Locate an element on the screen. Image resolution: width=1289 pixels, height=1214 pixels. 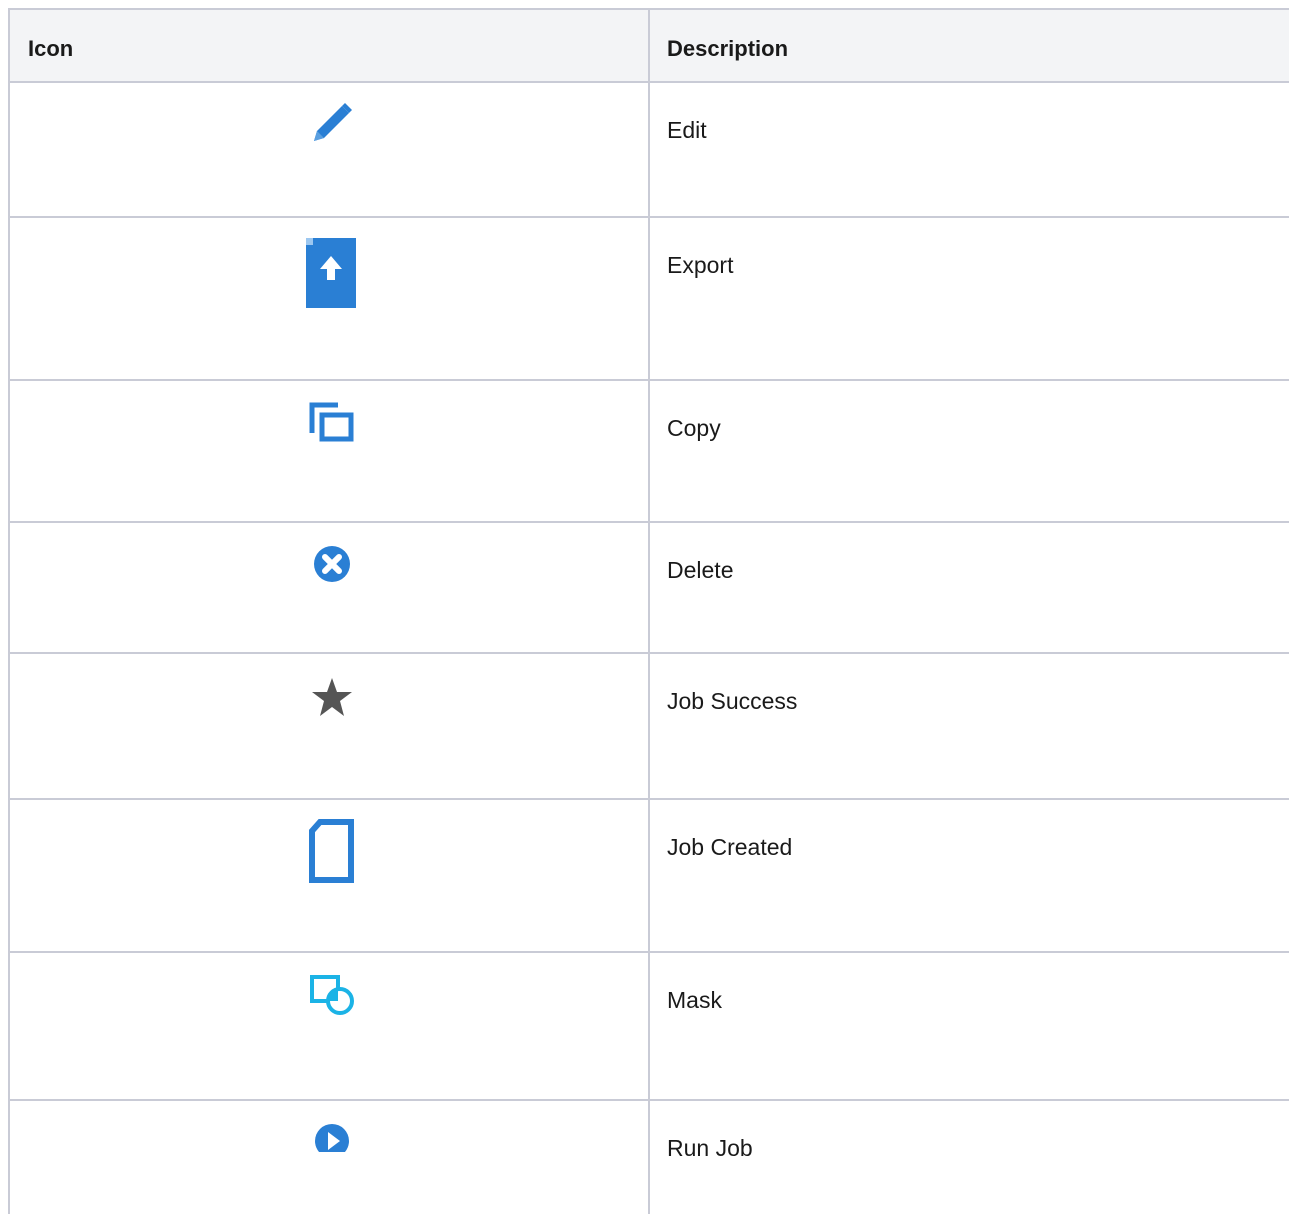
delete-icon is located at coordinates (330, 563).